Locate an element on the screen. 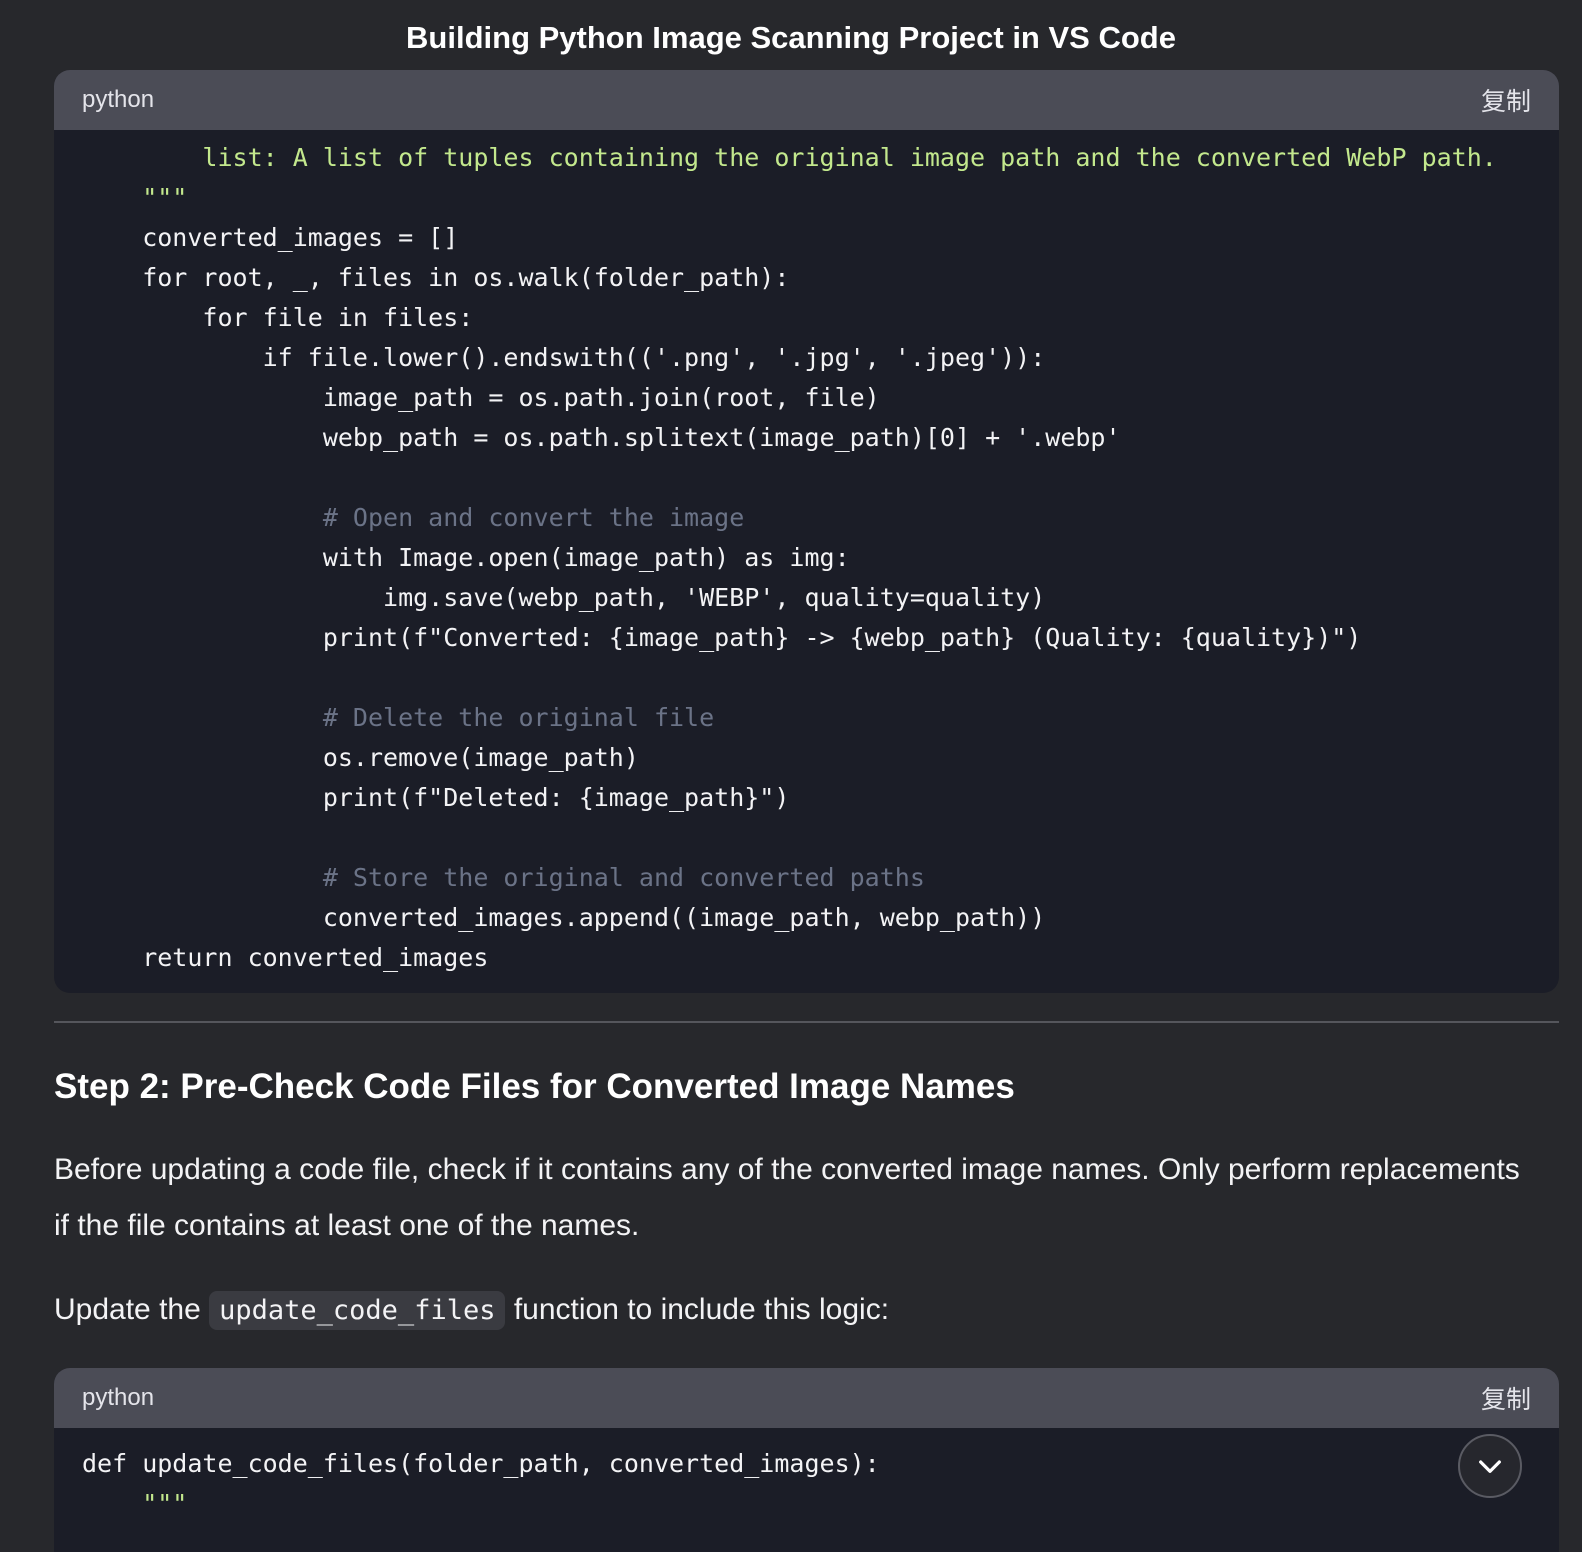  update-suffix: function to include this logic: is located at coordinates (701, 1309).